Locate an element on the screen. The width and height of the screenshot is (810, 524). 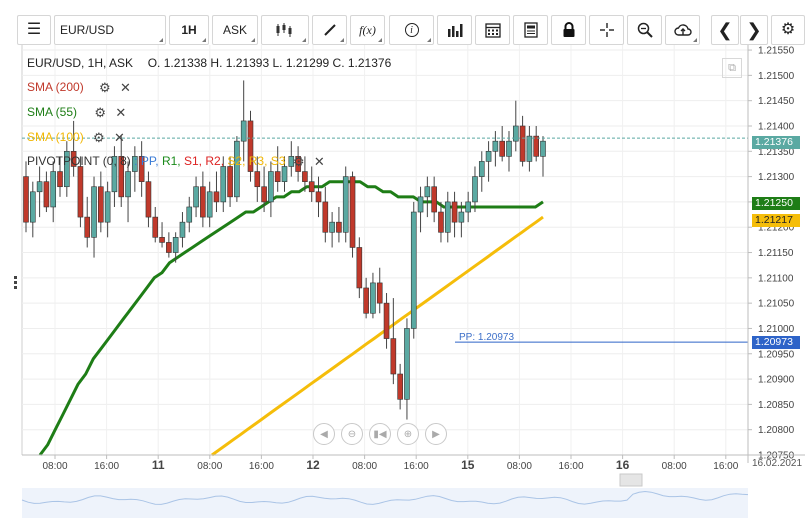
y-tick-label: 1.20950 is located at coordinates (776, 354).